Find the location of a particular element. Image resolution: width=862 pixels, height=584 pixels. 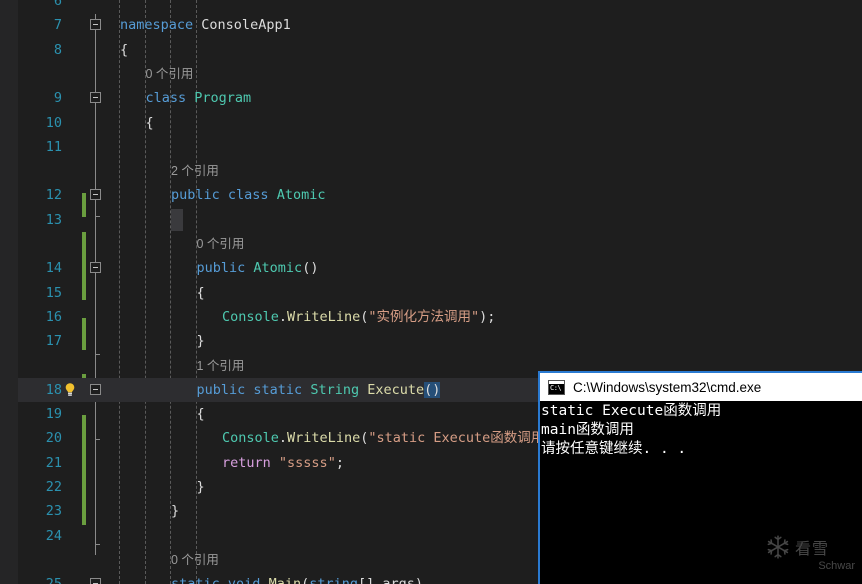

code-line: 8{ is located at coordinates (440, 50).